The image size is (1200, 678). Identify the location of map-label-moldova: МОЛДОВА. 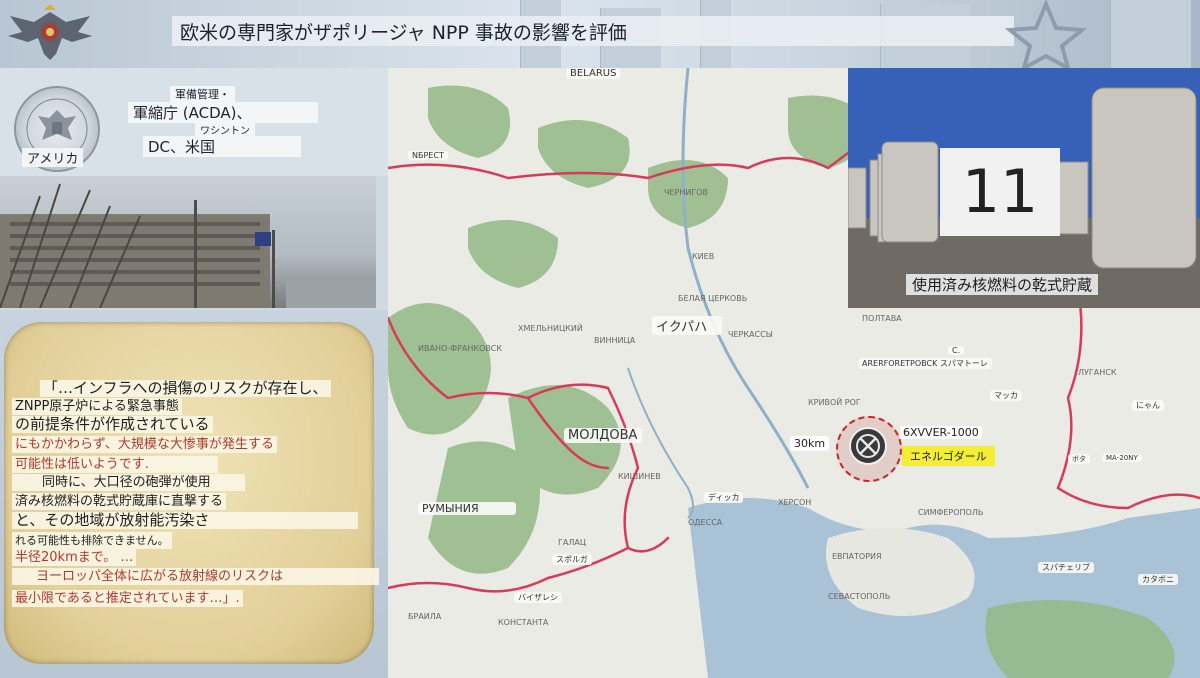
(603, 435).